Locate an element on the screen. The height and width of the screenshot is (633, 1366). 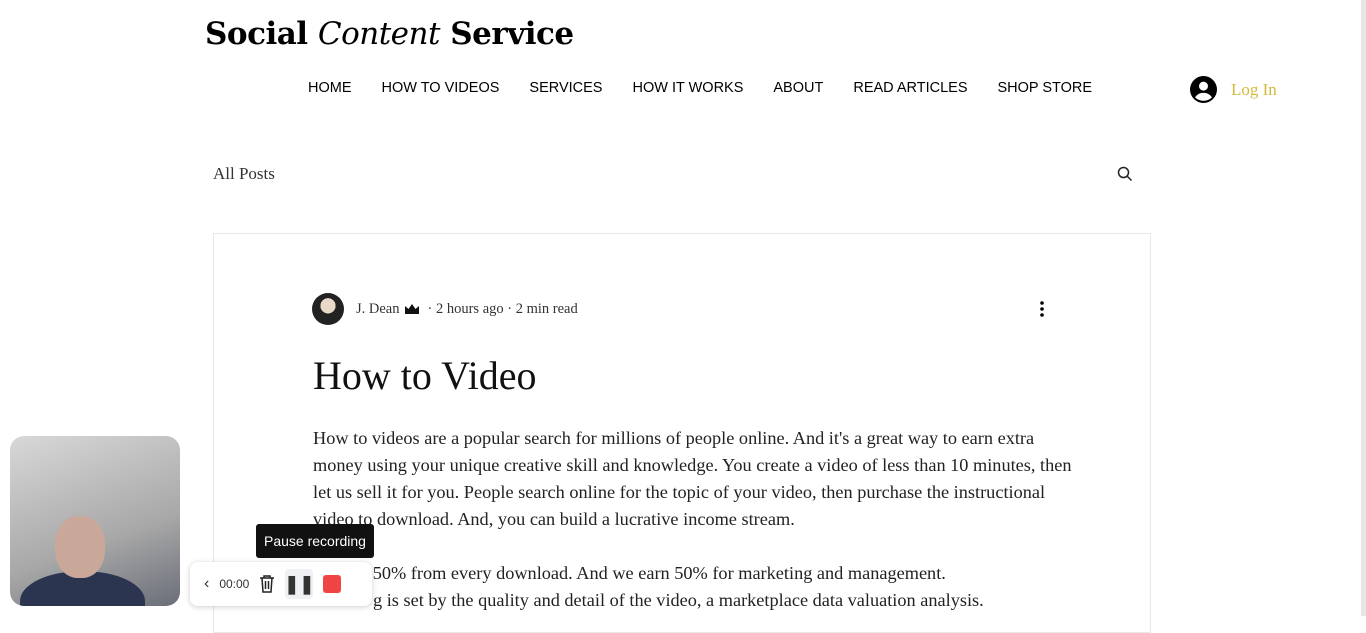
post-time: 2 hours ago is located at coordinates (469, 308).